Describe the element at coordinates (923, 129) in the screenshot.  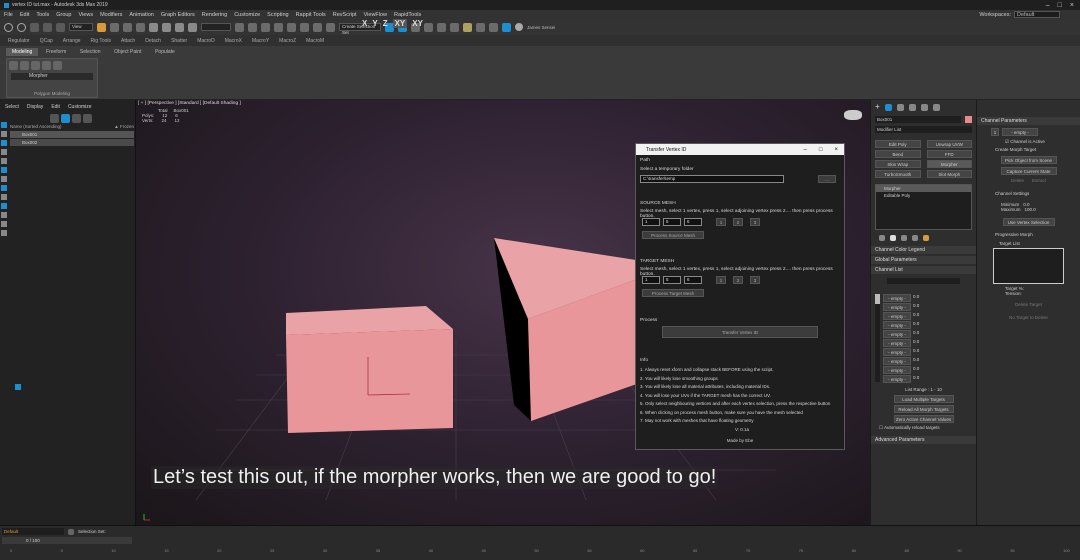
I see `modifier-list-dropdown: Modifier List` at that location.